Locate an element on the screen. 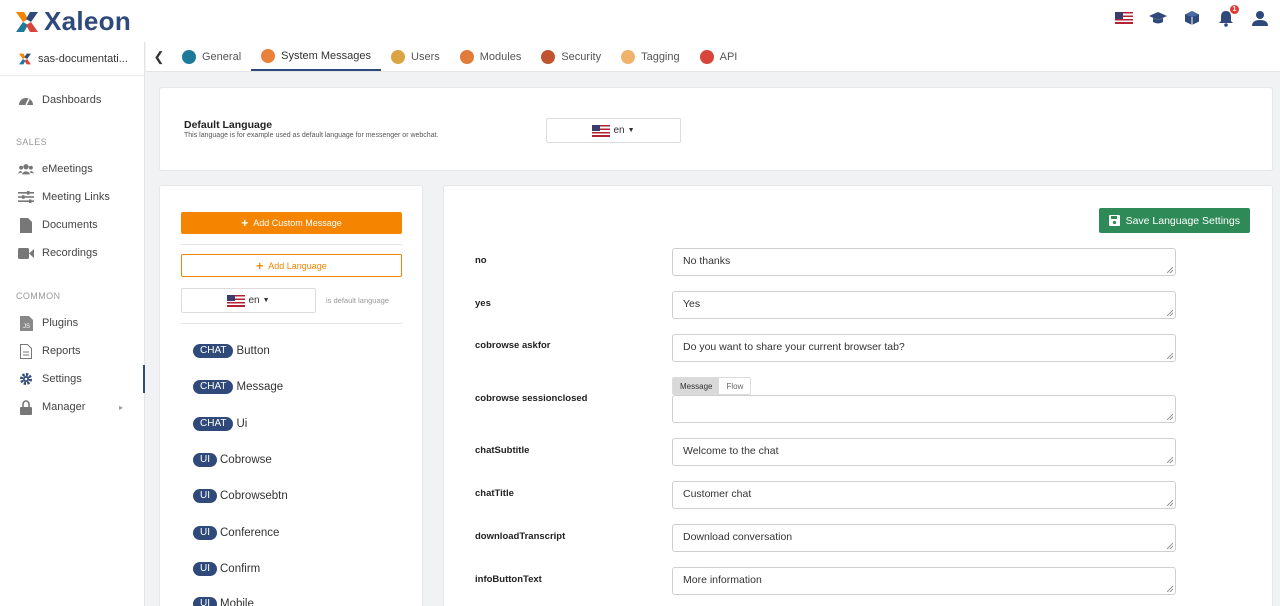 Image resolution: width=1280 pixels, height=606 pixels. category-name: Conference is located at coordinates (250, 533).